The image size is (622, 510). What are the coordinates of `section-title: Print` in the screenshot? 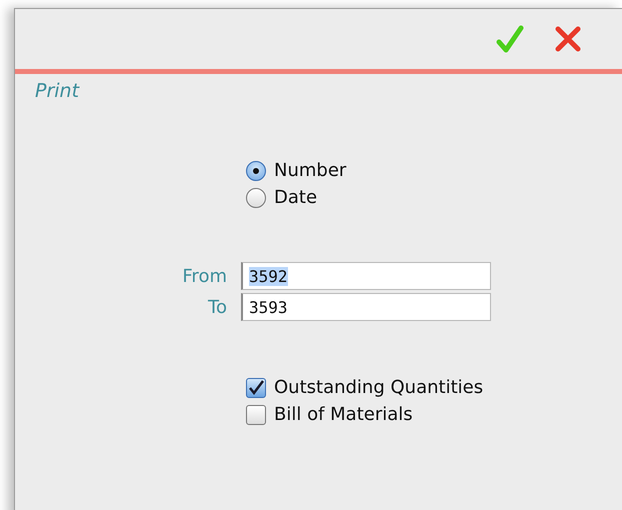 It's located at (58, 91).